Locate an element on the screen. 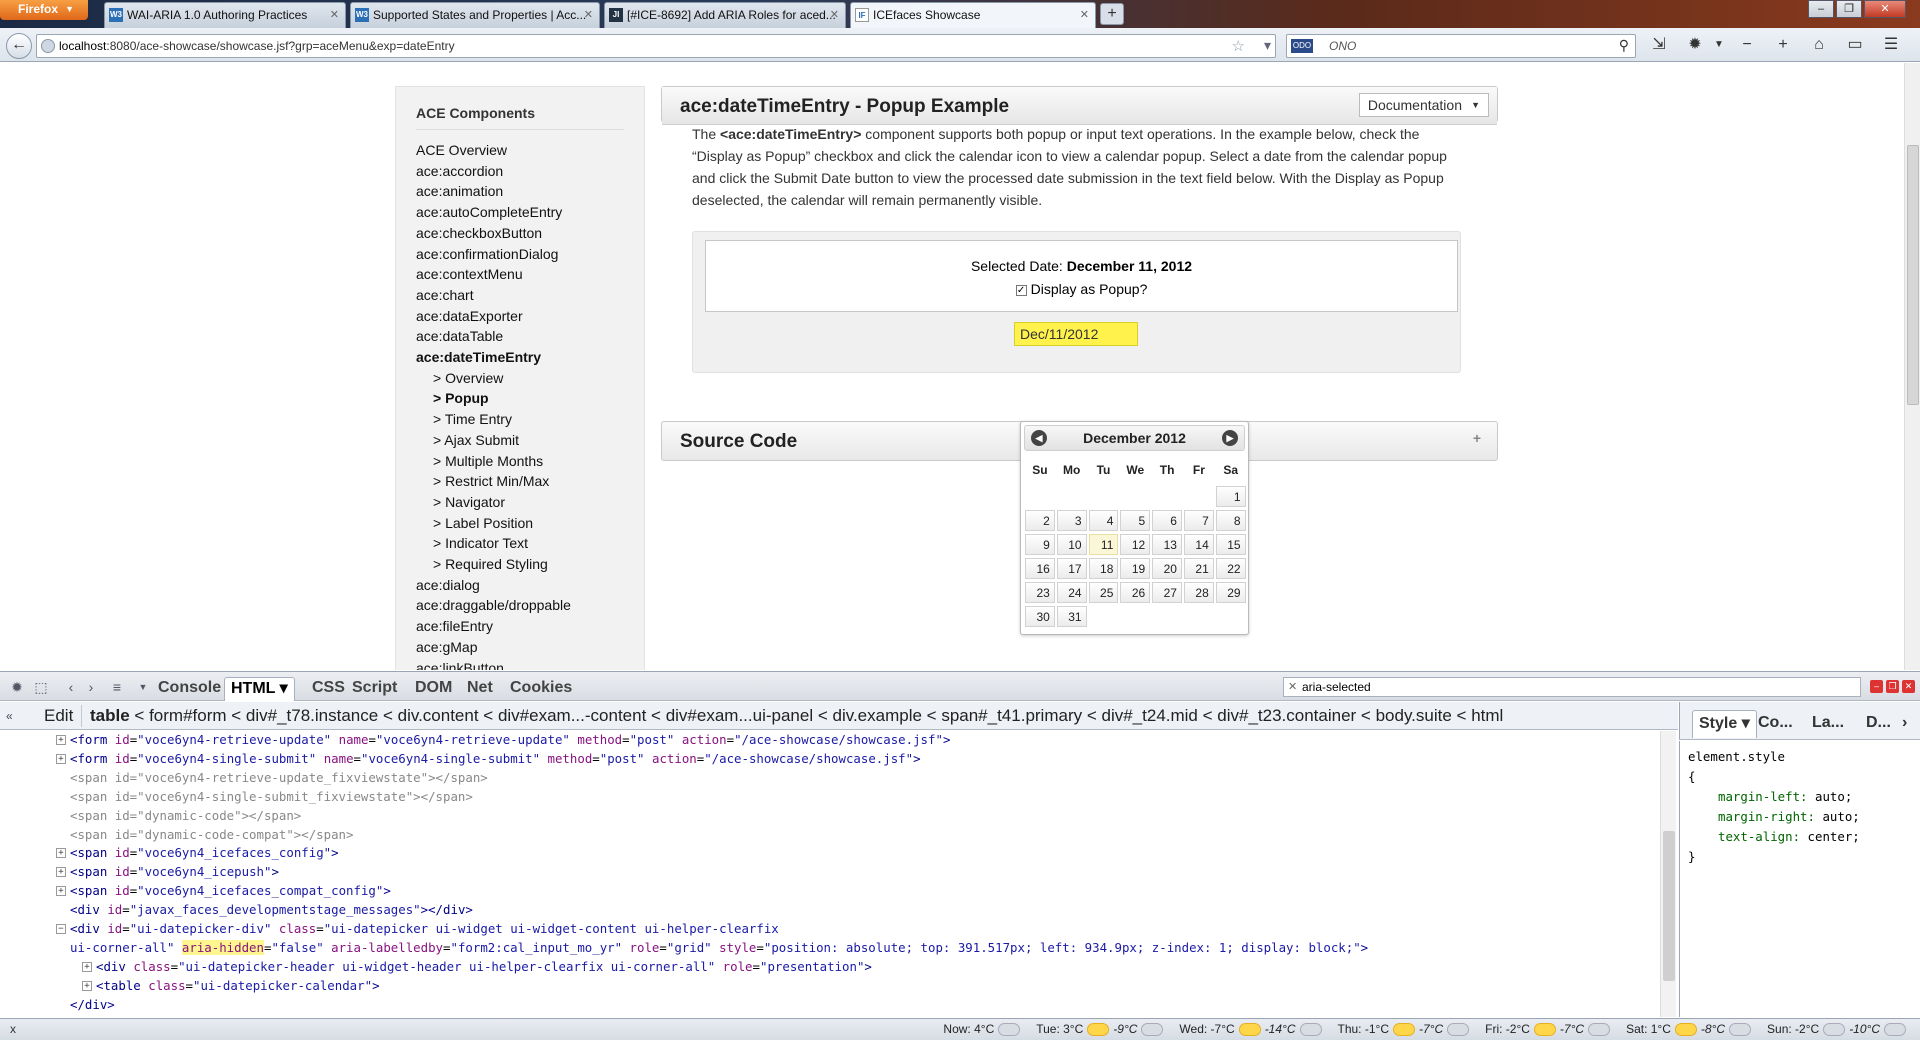  sidebar-item: ace:dialog is located at coordinates (520, 585).